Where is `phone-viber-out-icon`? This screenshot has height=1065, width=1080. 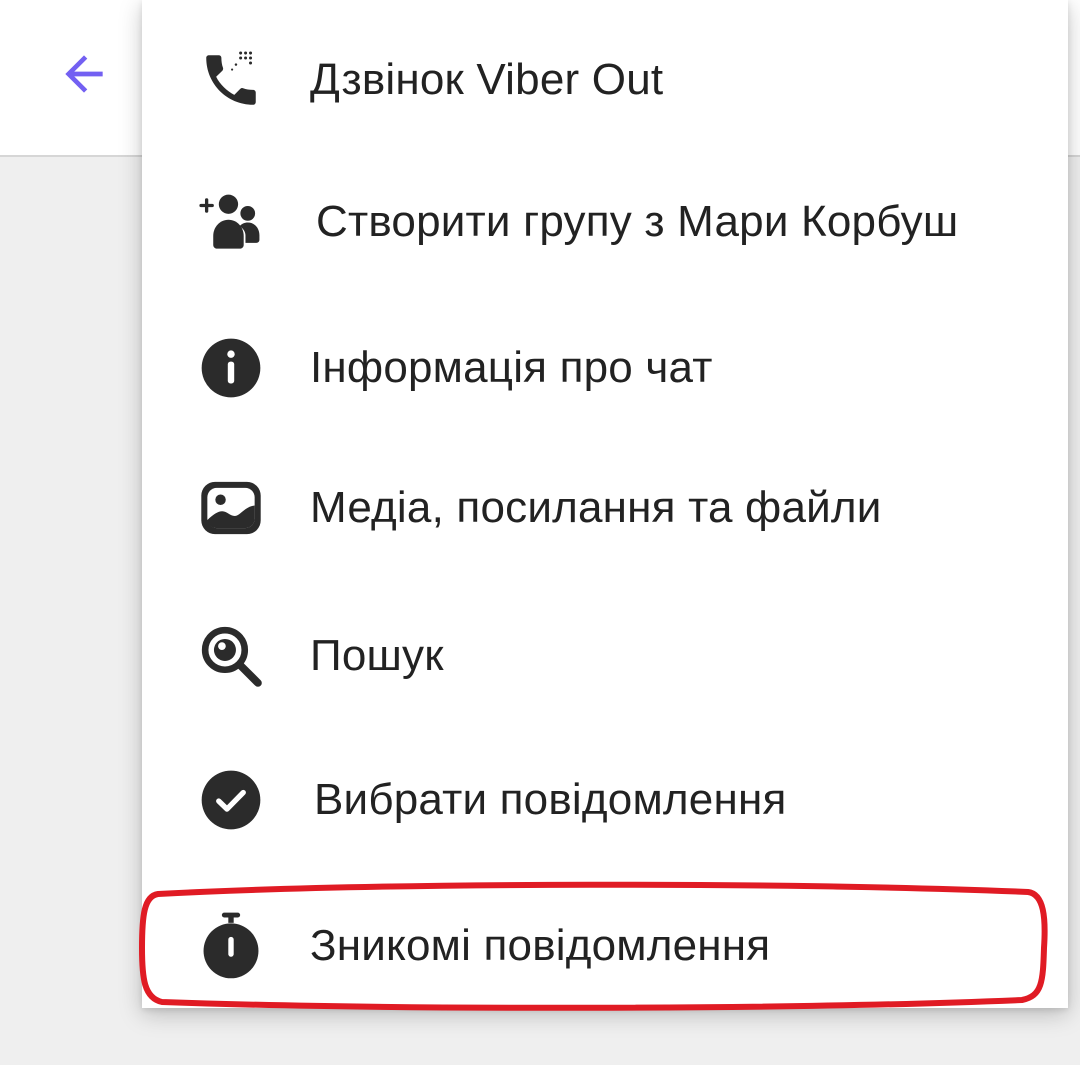
phone-viber-out-icon is located at coordinates (231, 80).